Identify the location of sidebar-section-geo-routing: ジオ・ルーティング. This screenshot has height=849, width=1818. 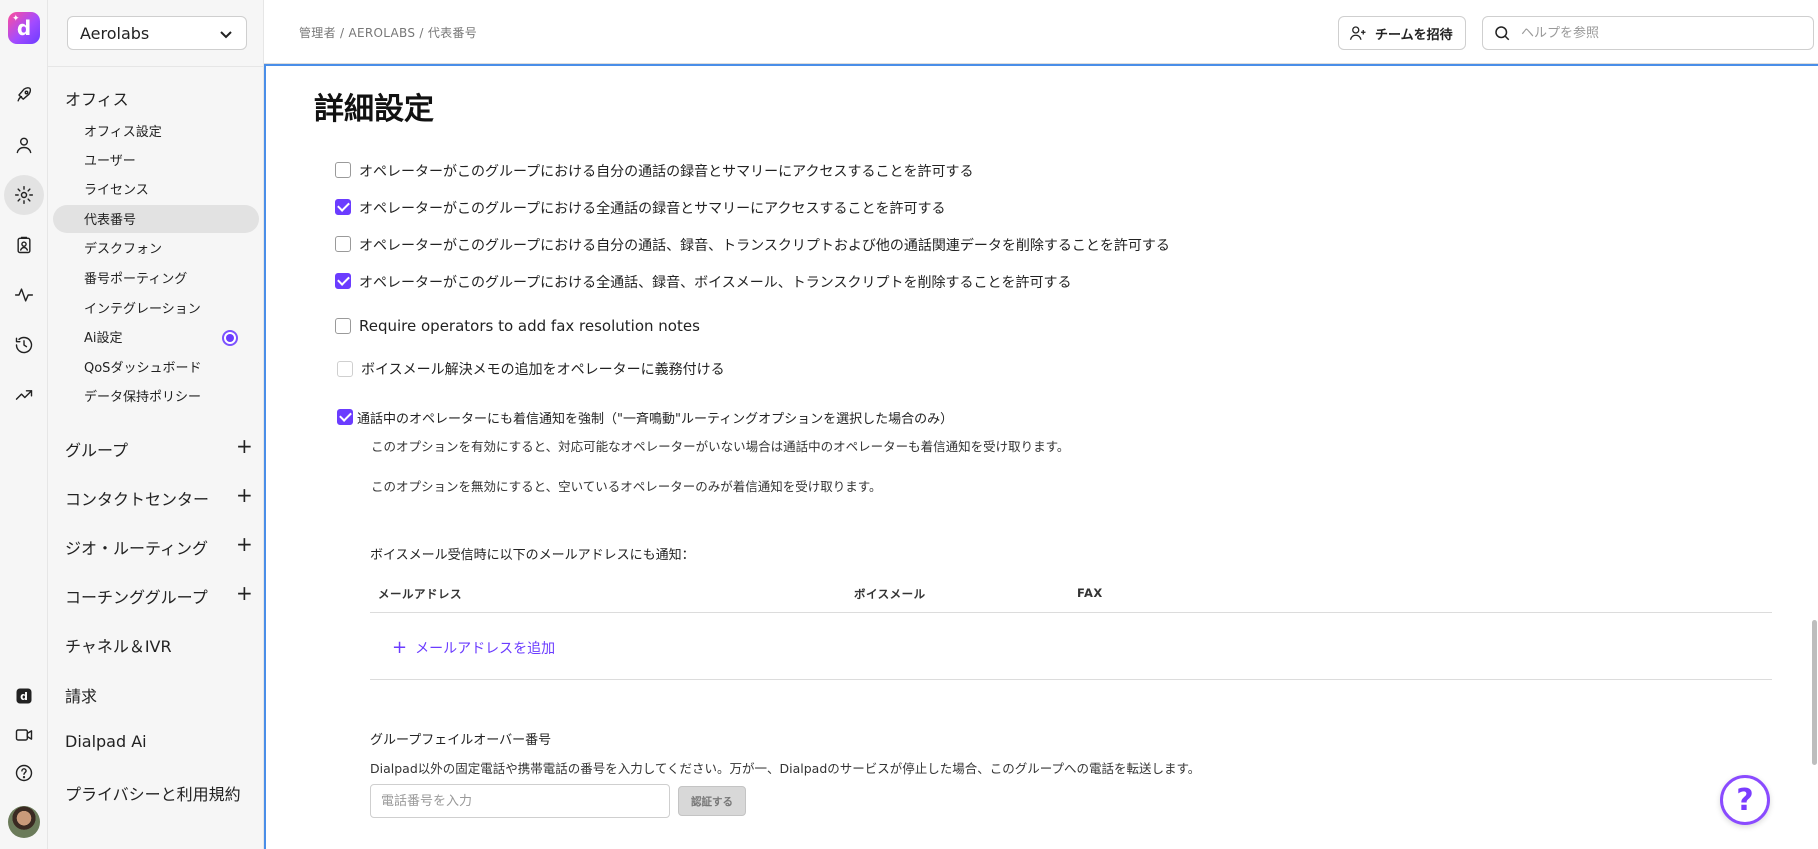
(136, 547).